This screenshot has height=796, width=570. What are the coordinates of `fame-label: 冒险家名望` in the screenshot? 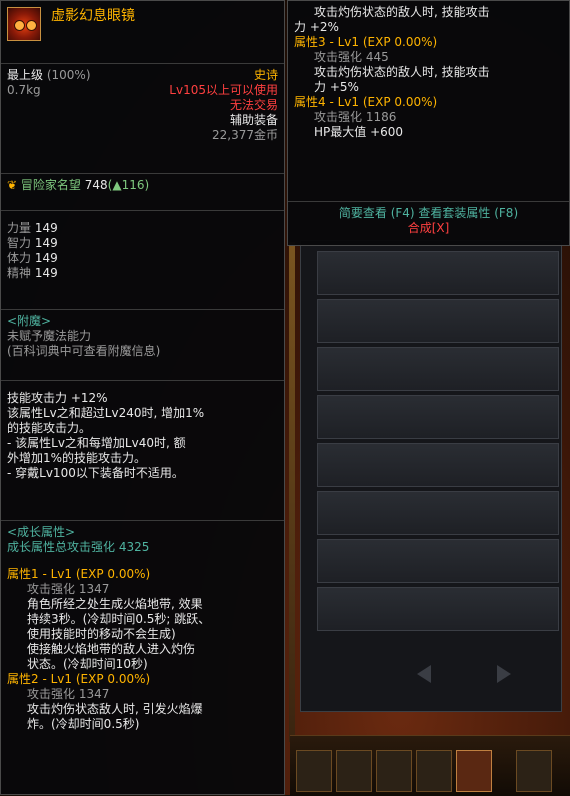 It's located at (50, 185).